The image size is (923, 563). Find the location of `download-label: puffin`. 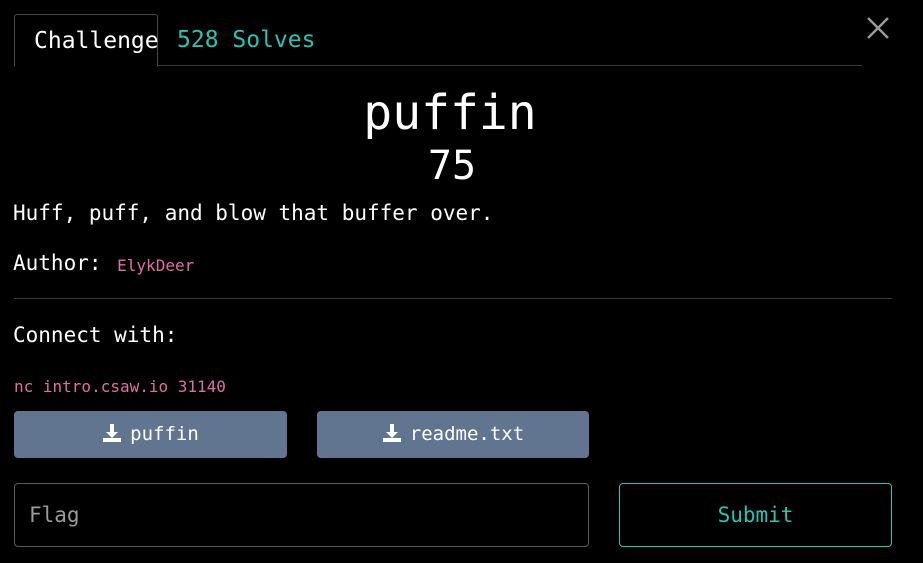

download-label: puffin is located at coordinates (164, 434).